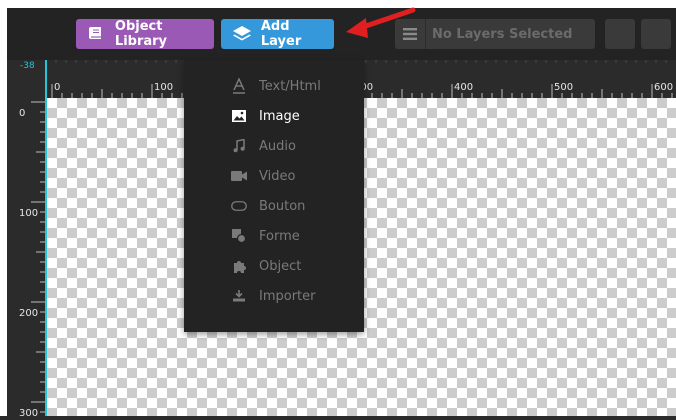  Describe the element at coordinates (239, 266) in the screenshot. I see `puzzle-icon` at that location.